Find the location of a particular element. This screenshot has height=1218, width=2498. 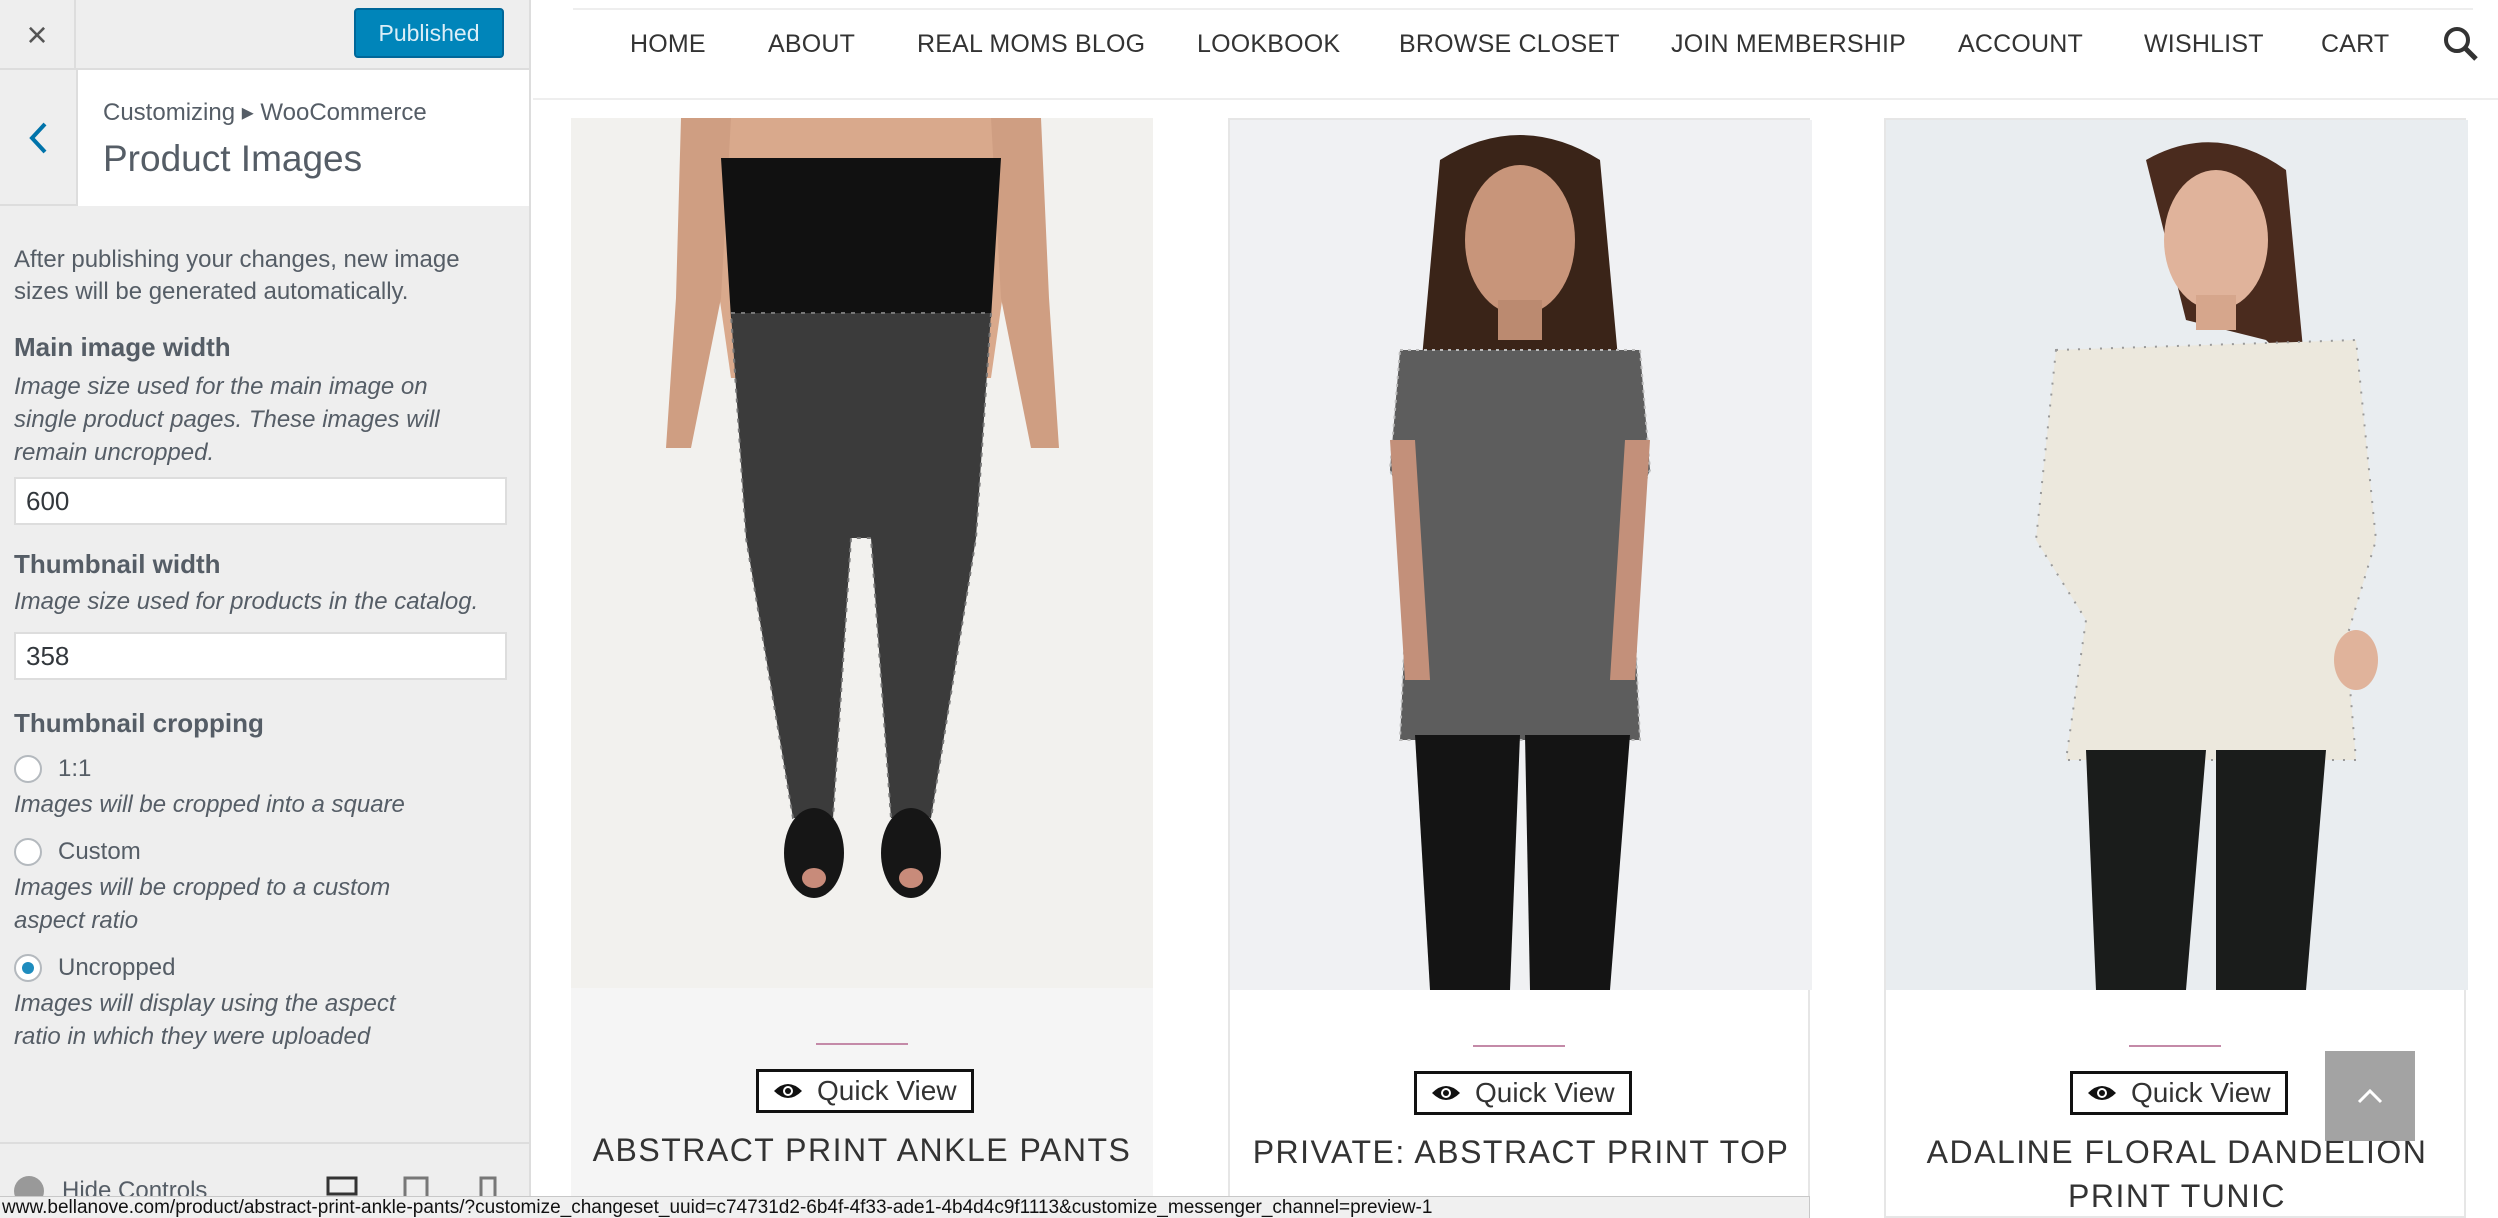

main-image-width-input is located at coordinates (260, 501).